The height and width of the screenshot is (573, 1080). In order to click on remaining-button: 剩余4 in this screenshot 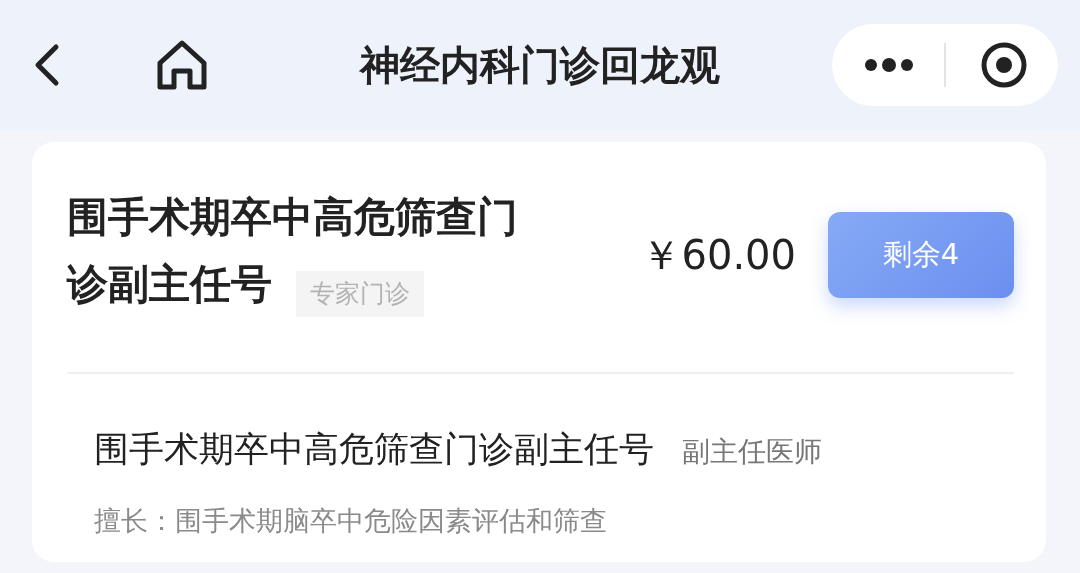, I will do `click(921, 255)`.